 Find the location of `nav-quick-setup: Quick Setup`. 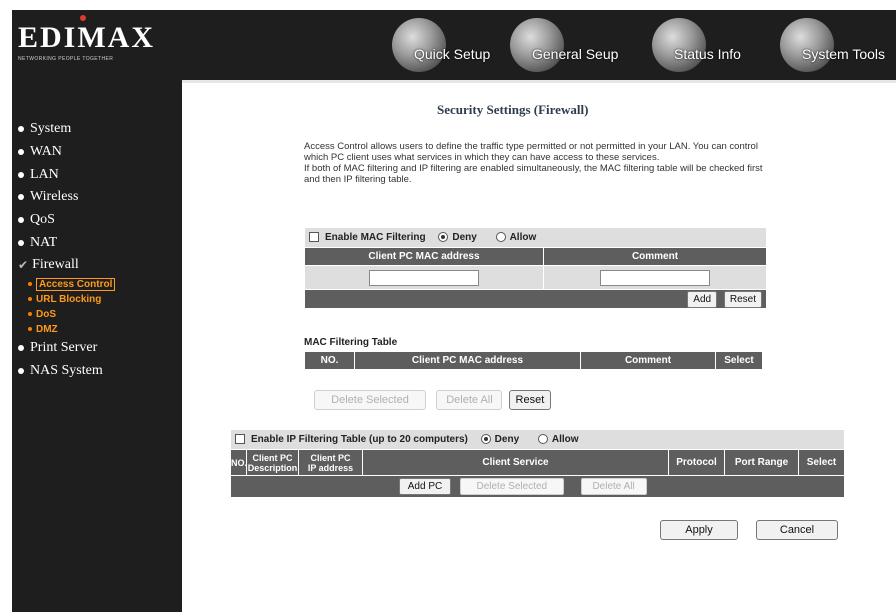

nav-quick-setup: Quick Setup is located at coordinates (441, 45).